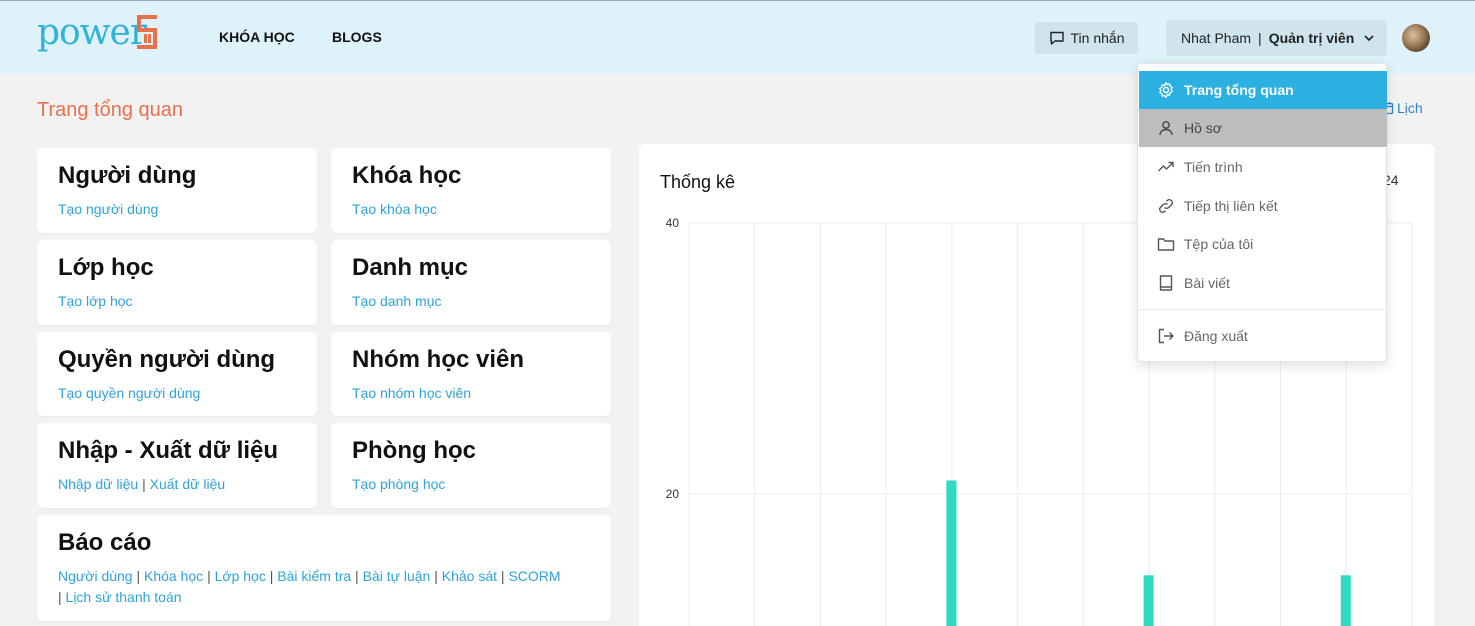 The width and height of the screenshot is (1475, 626). Describe the element at coordinates (1216, 38) in the screenshot. I see `user-name: Nhat Pham` at that location.